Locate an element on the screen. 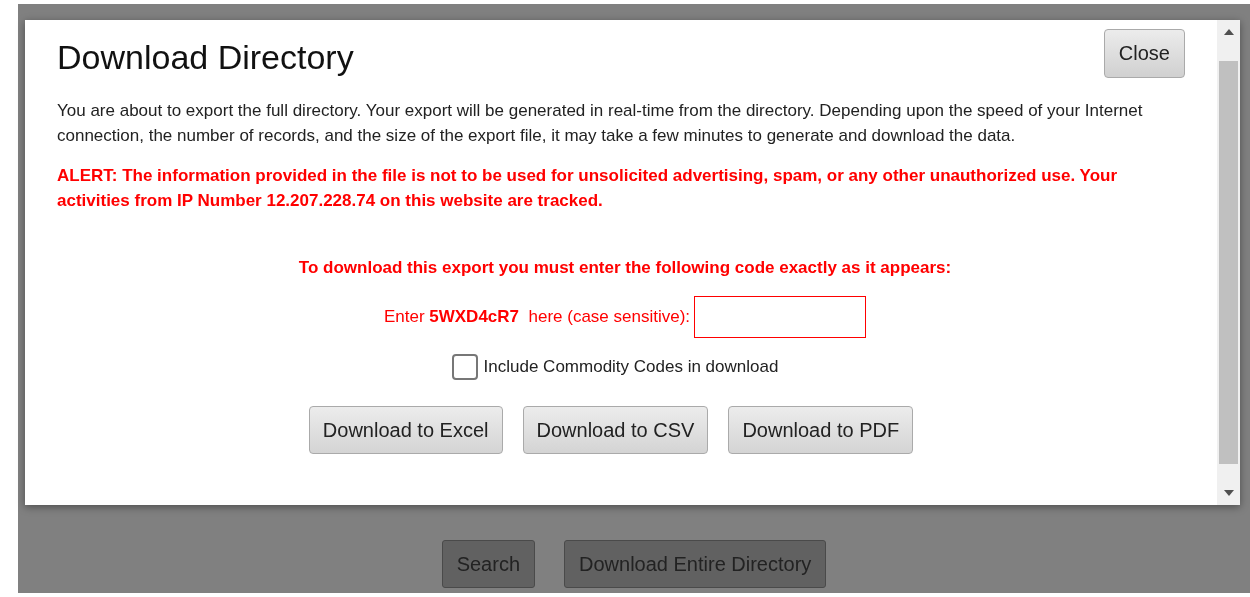  download-button: Download to Excel is located at coordinates (405, 430).